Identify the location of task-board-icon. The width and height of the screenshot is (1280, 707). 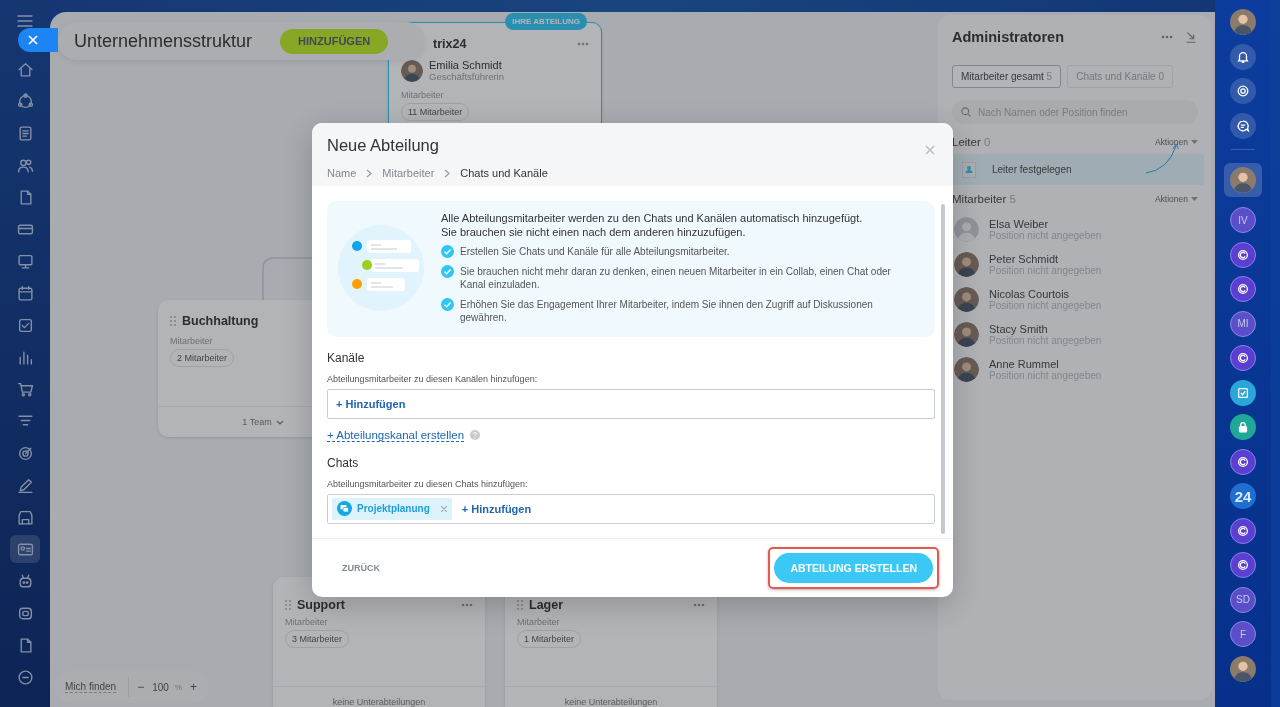
(1243, 392).